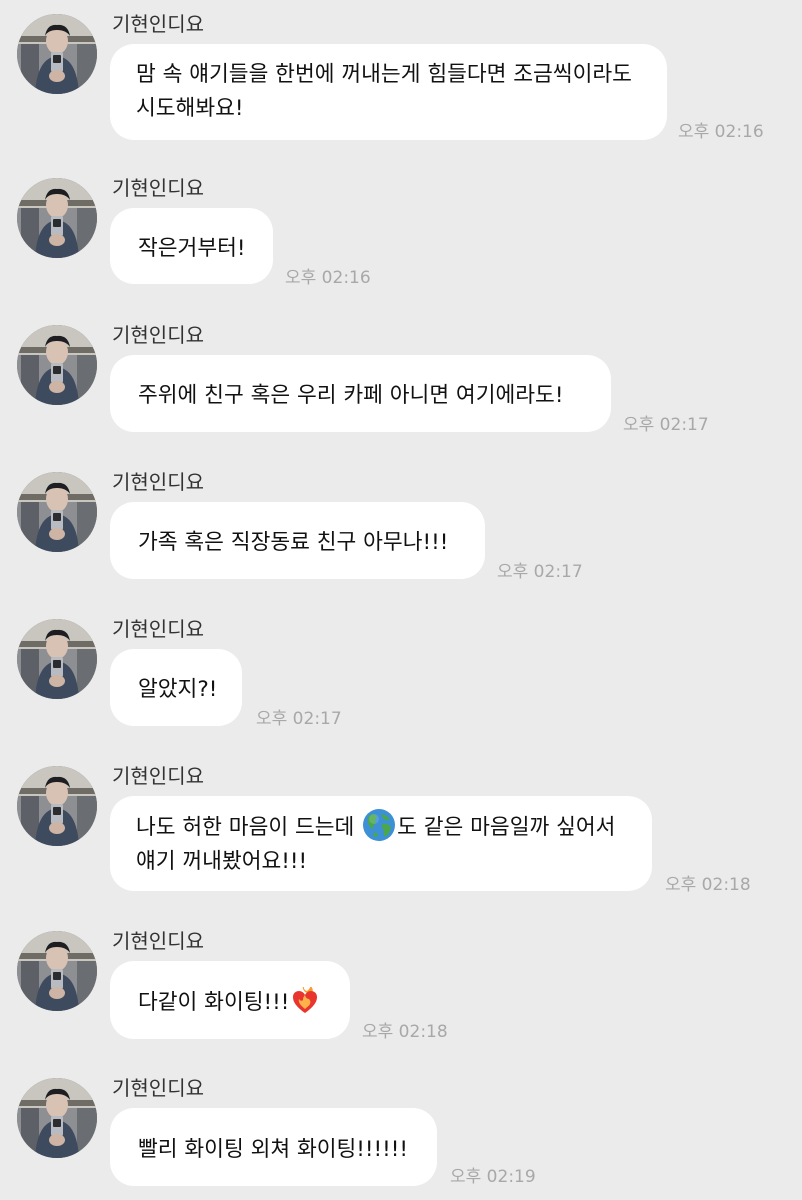 This screenshot has width=802, height=1200. What do you see at coordinates (493, 1177) in the screenshot?
I see `message-time: 오후 02:19` at bounding box center [493, 1177].